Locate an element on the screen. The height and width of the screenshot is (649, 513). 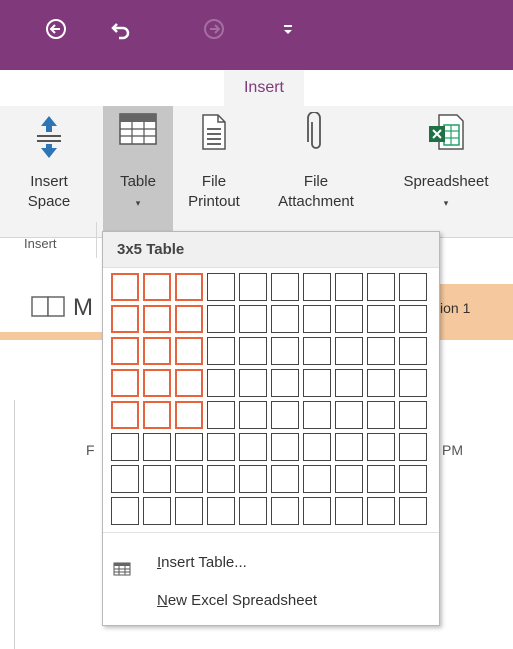
tab-draw: Draw is located at coordinates (362, 88).